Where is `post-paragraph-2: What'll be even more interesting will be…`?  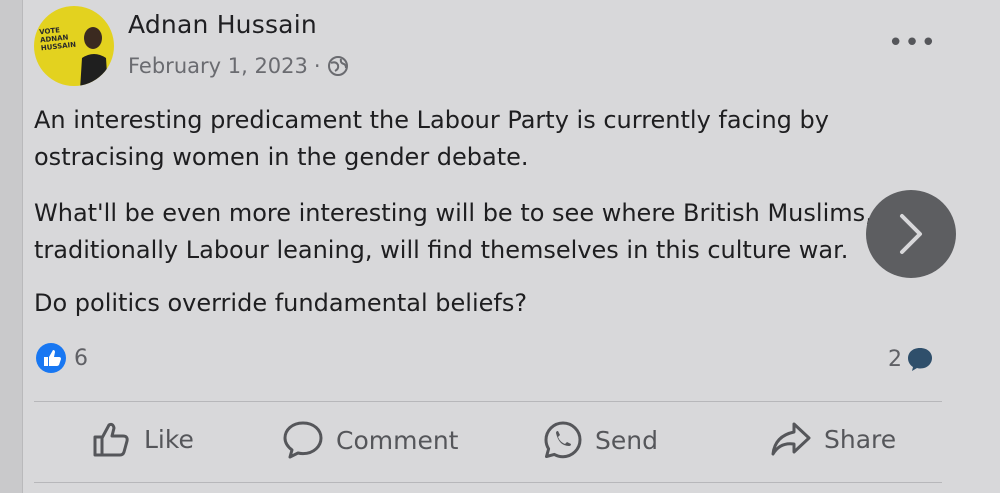
post-paragraph-2: What'll be even more interesting will be… is located at coordinates (453, 231).